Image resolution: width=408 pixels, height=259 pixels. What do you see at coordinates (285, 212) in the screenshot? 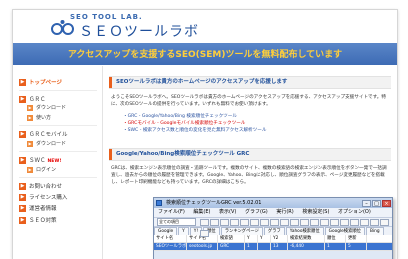
I see `menu-run: 実行(R)` at bounding box center [285, 212].